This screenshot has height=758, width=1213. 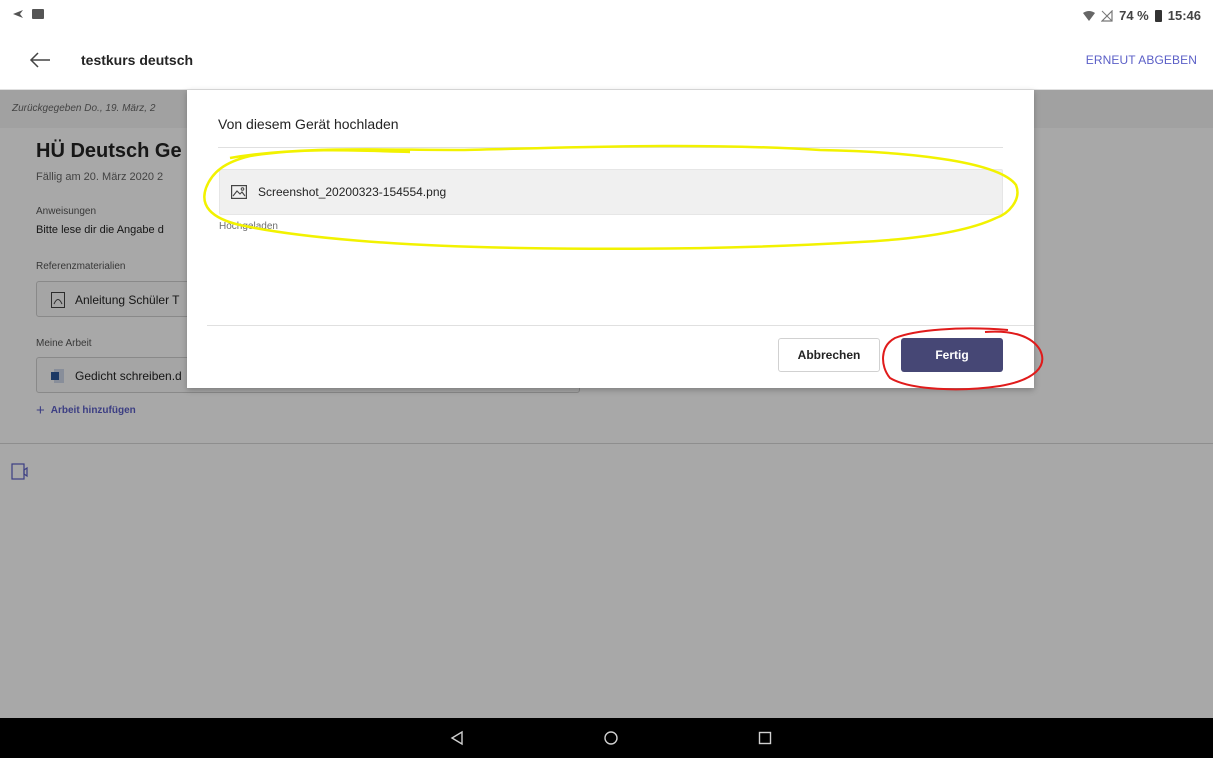 What do you see at coordinates (308, 124) in the screenshot?
I see `dialog-title: Von diesem Gerät hochladen` at bounding box center [308, 124].